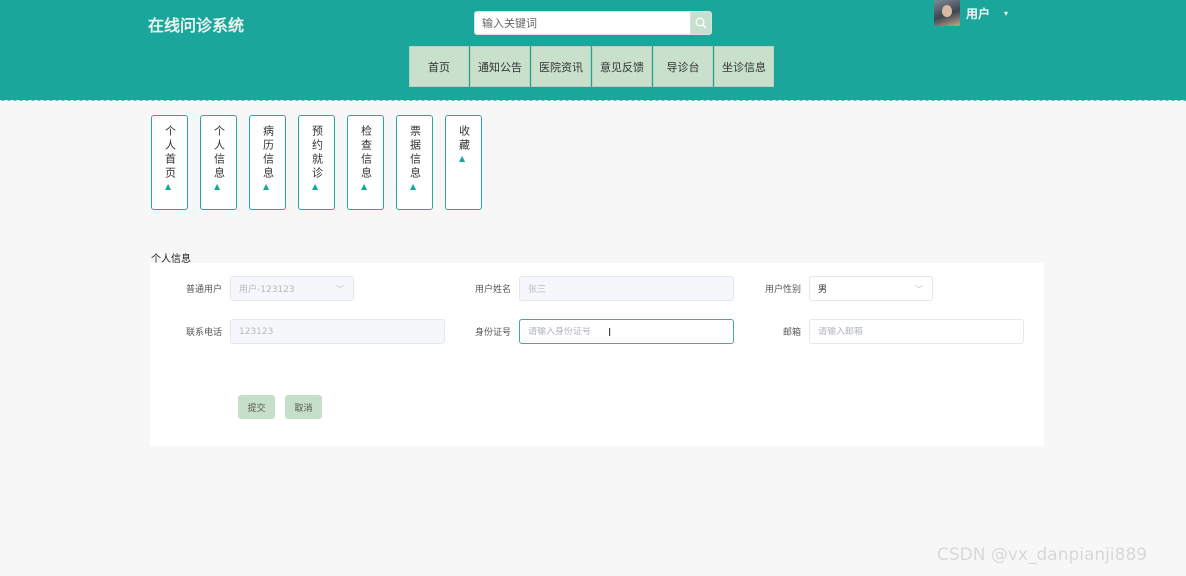  What do you see at coordinates (464, 139) in the screenshot?
I see `card-label: 收藏` at bounding box center [464, 139].